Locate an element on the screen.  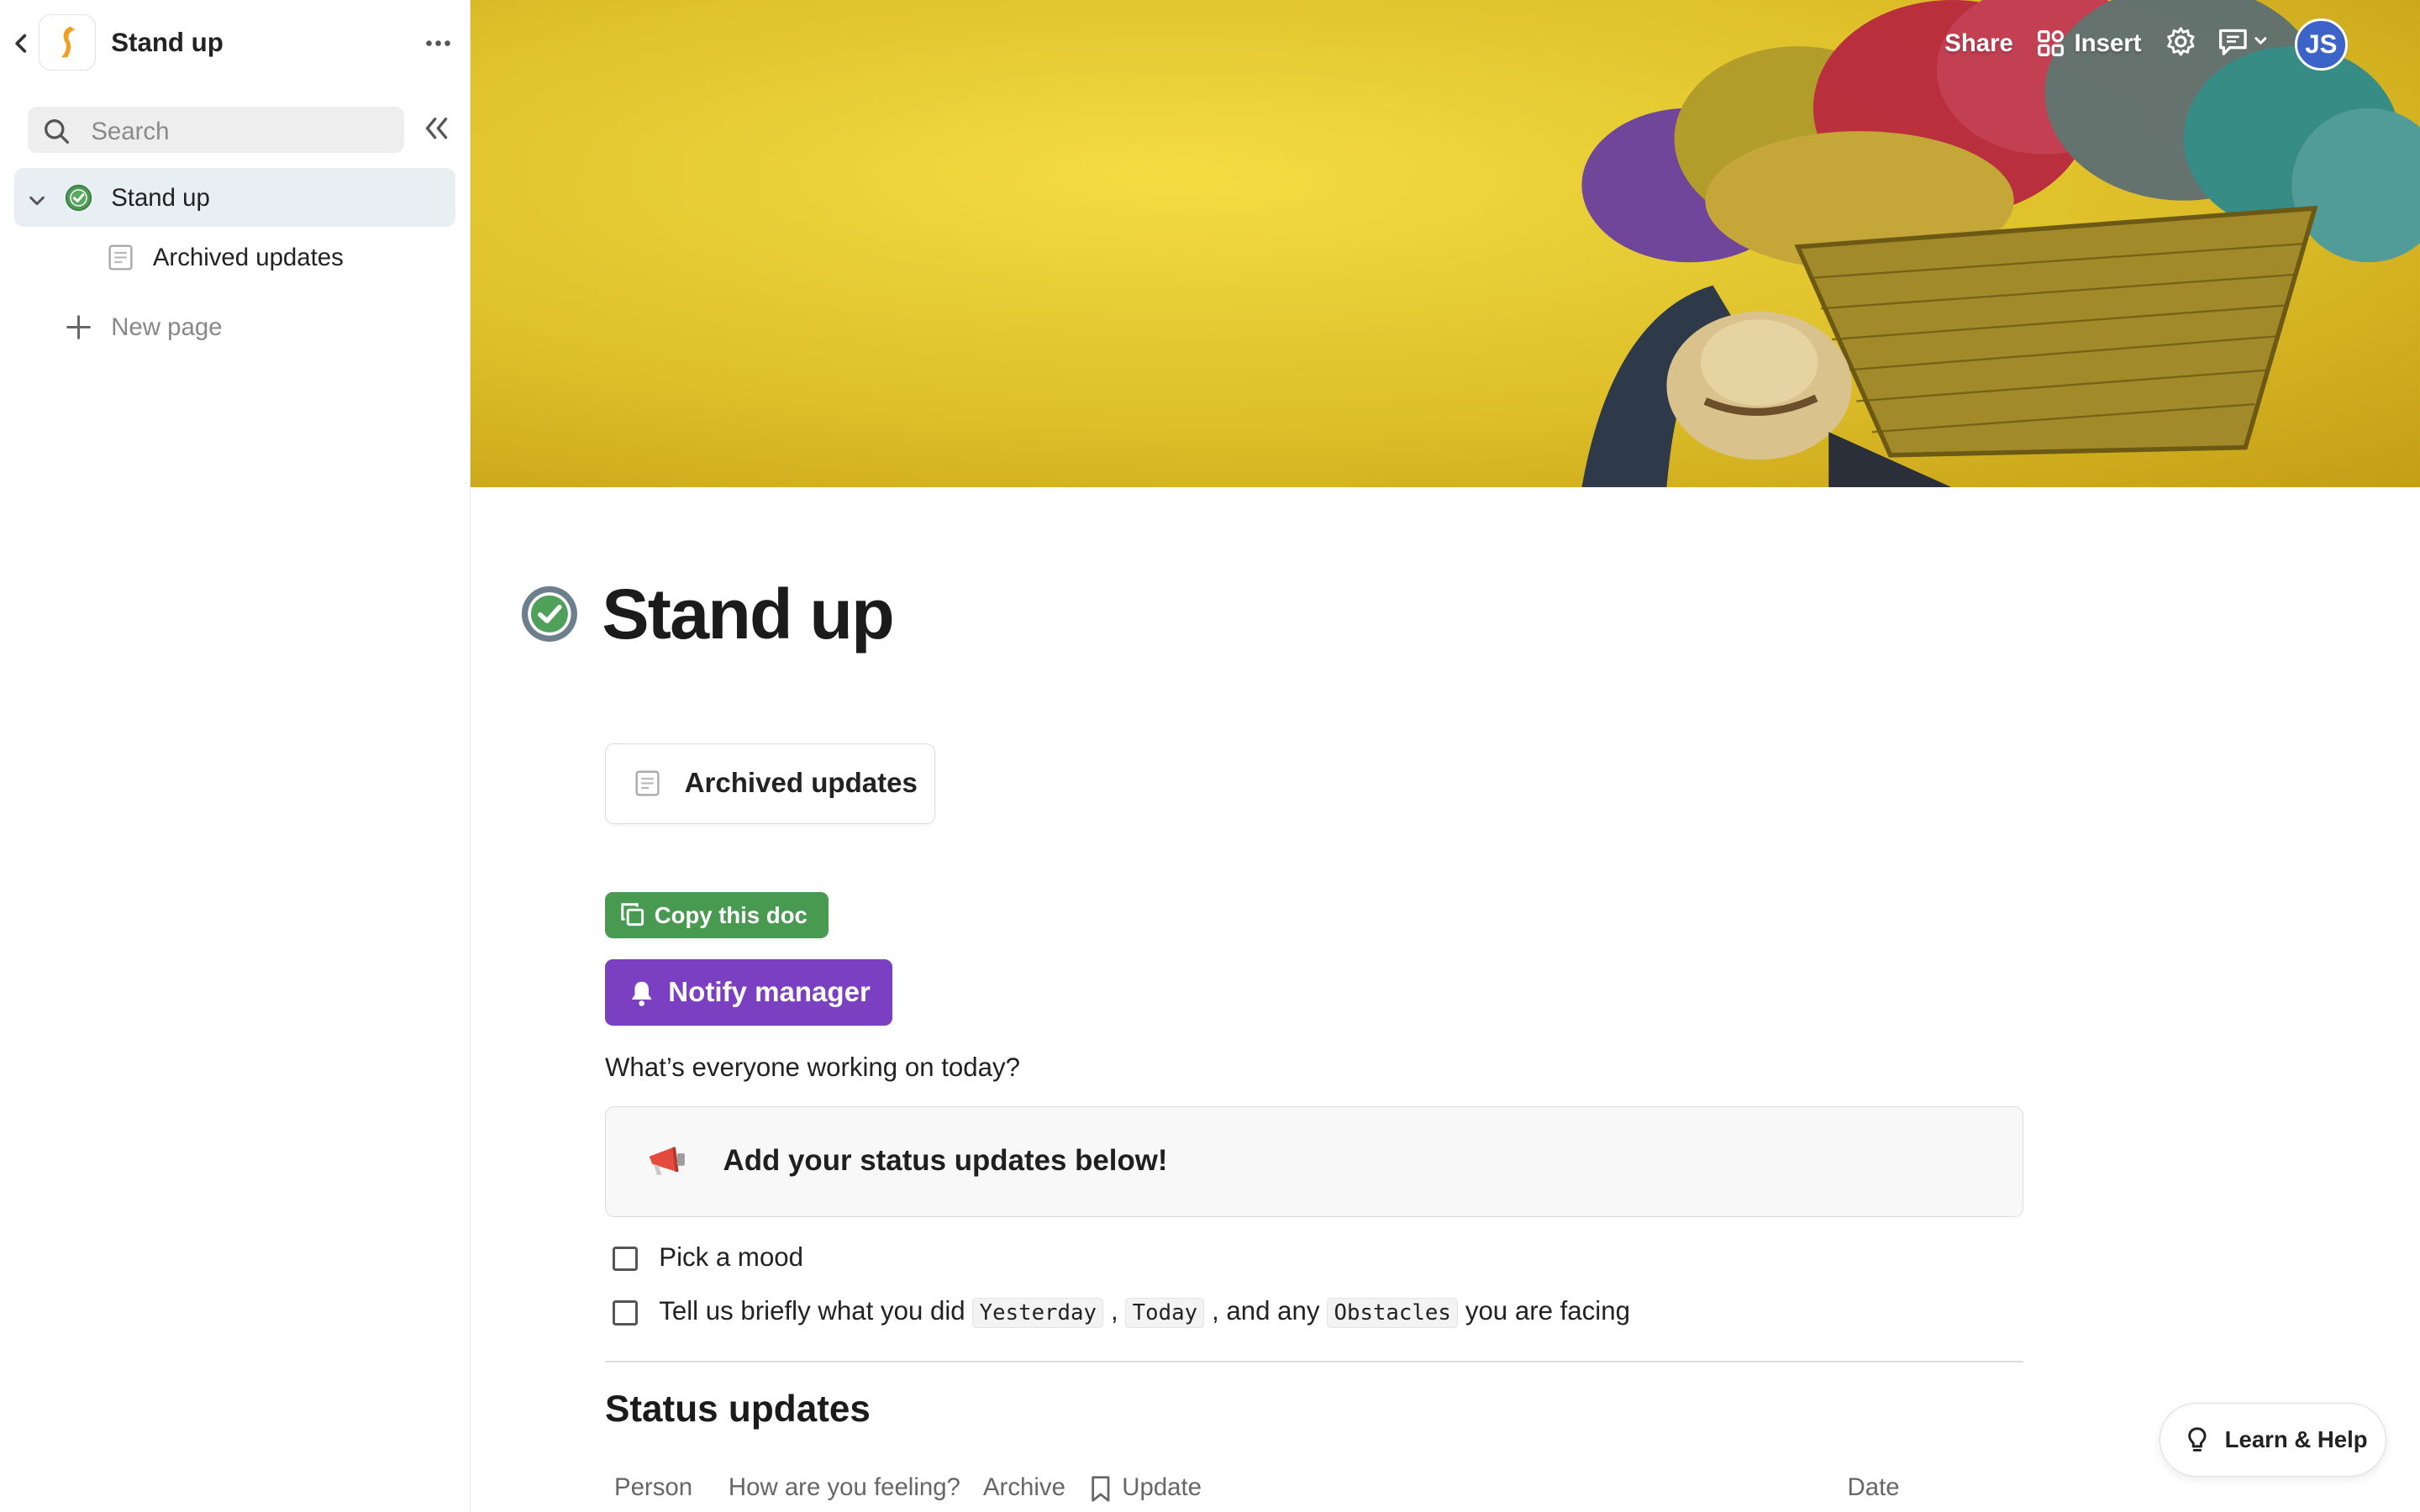
page-title: Stand up is located at coordinates (748, 614).